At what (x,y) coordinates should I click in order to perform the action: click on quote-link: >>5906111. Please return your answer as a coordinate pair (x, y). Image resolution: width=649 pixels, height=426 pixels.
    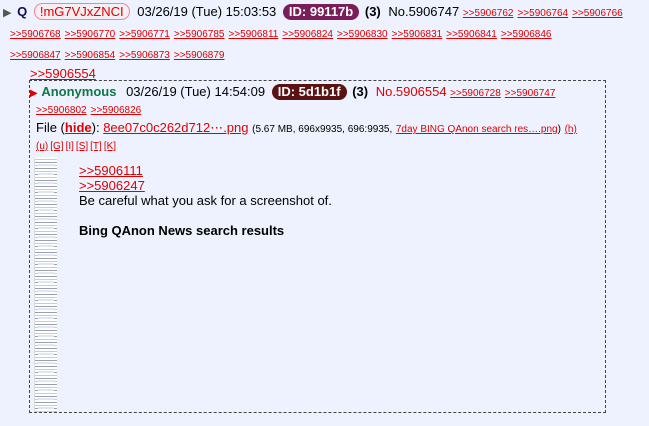
    Looking at the image, I should click on (111, 170).